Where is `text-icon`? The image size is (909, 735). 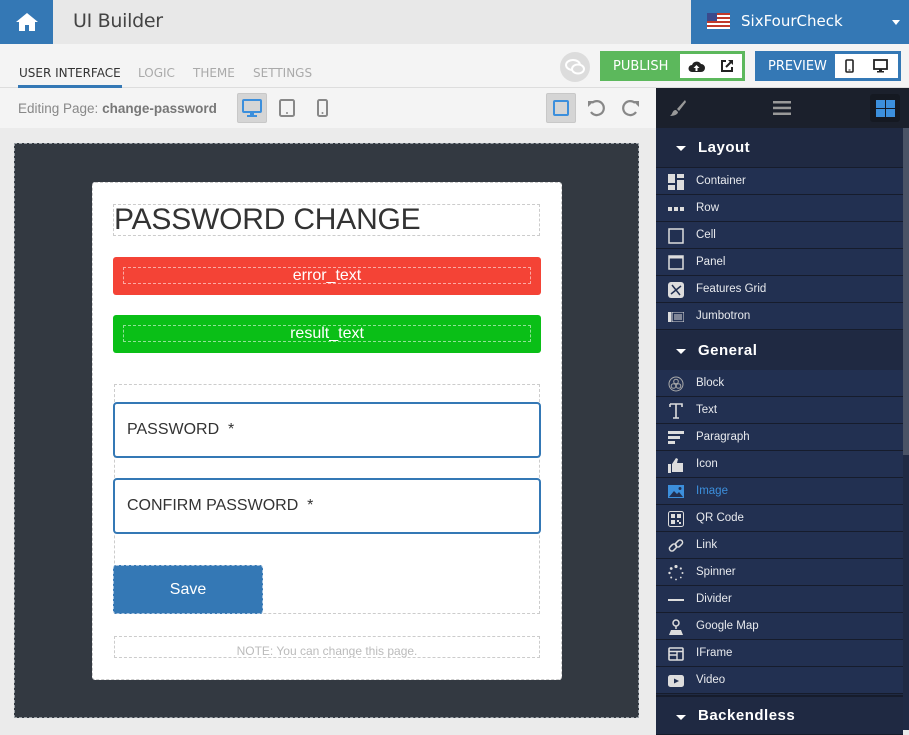 text-icon is located at coordinates (675, 410).